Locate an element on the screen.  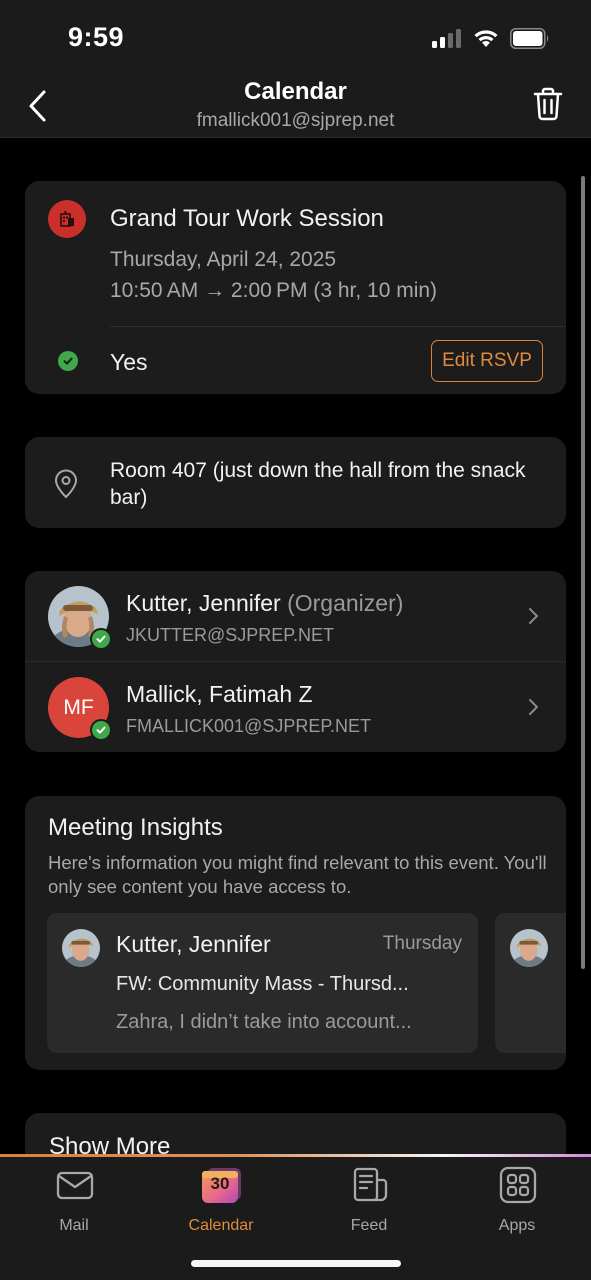
event-date: Thursday, April 24, 2025 is located at coordinates (223, 259).